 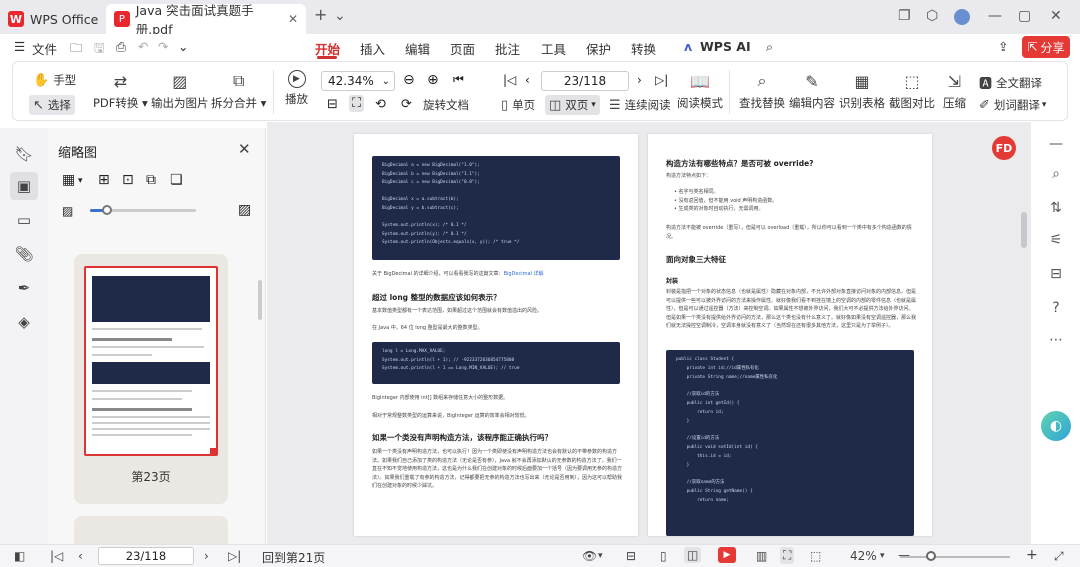 I want to click on pdf-convert-button: ⇄ PDF转换 ▾, so click(x=120, y=90).